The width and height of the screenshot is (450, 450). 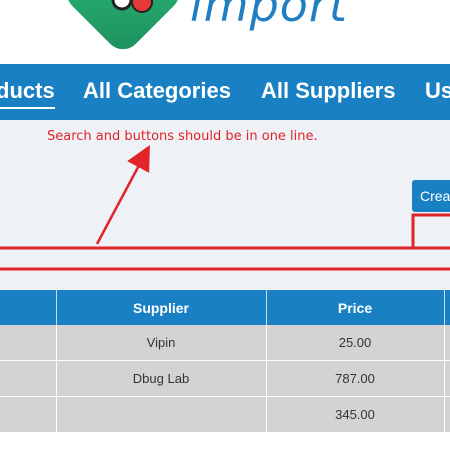 I want to click on column-header-supplier: Supplier, so click(x=161, y=307).